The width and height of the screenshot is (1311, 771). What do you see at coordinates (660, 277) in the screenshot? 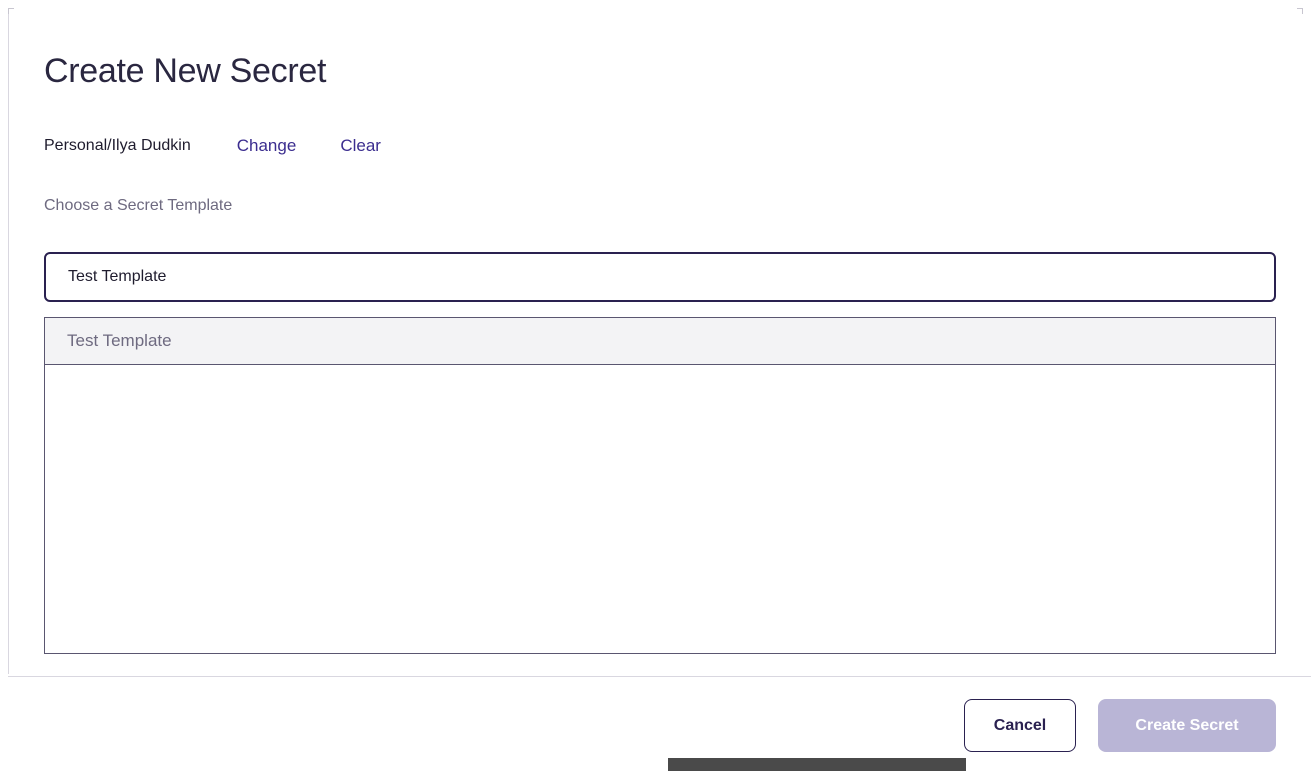
I see `template-search-input` at bounding box center [660, 277].